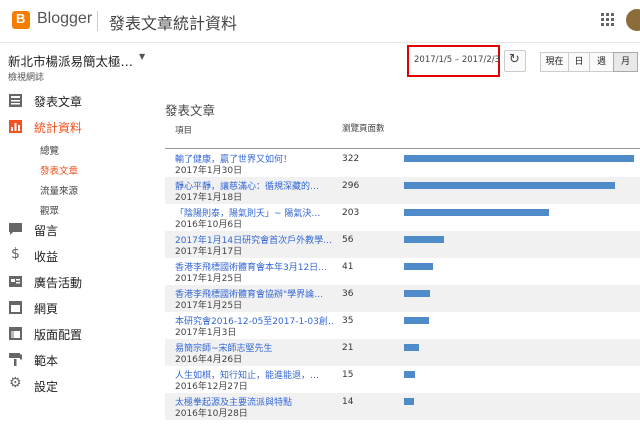 The image size is (640, 428). Describe the element at coordinates (457, 60) in the screenshot. I see `date-range-label: 2017/1/5 – 2017/2/3` at that location.